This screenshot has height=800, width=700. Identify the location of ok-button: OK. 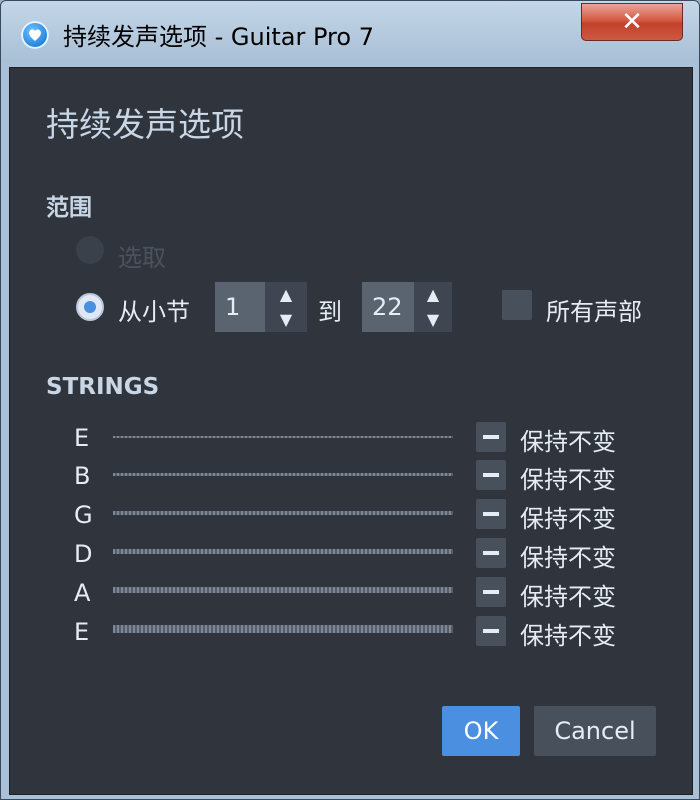
(481, 731).